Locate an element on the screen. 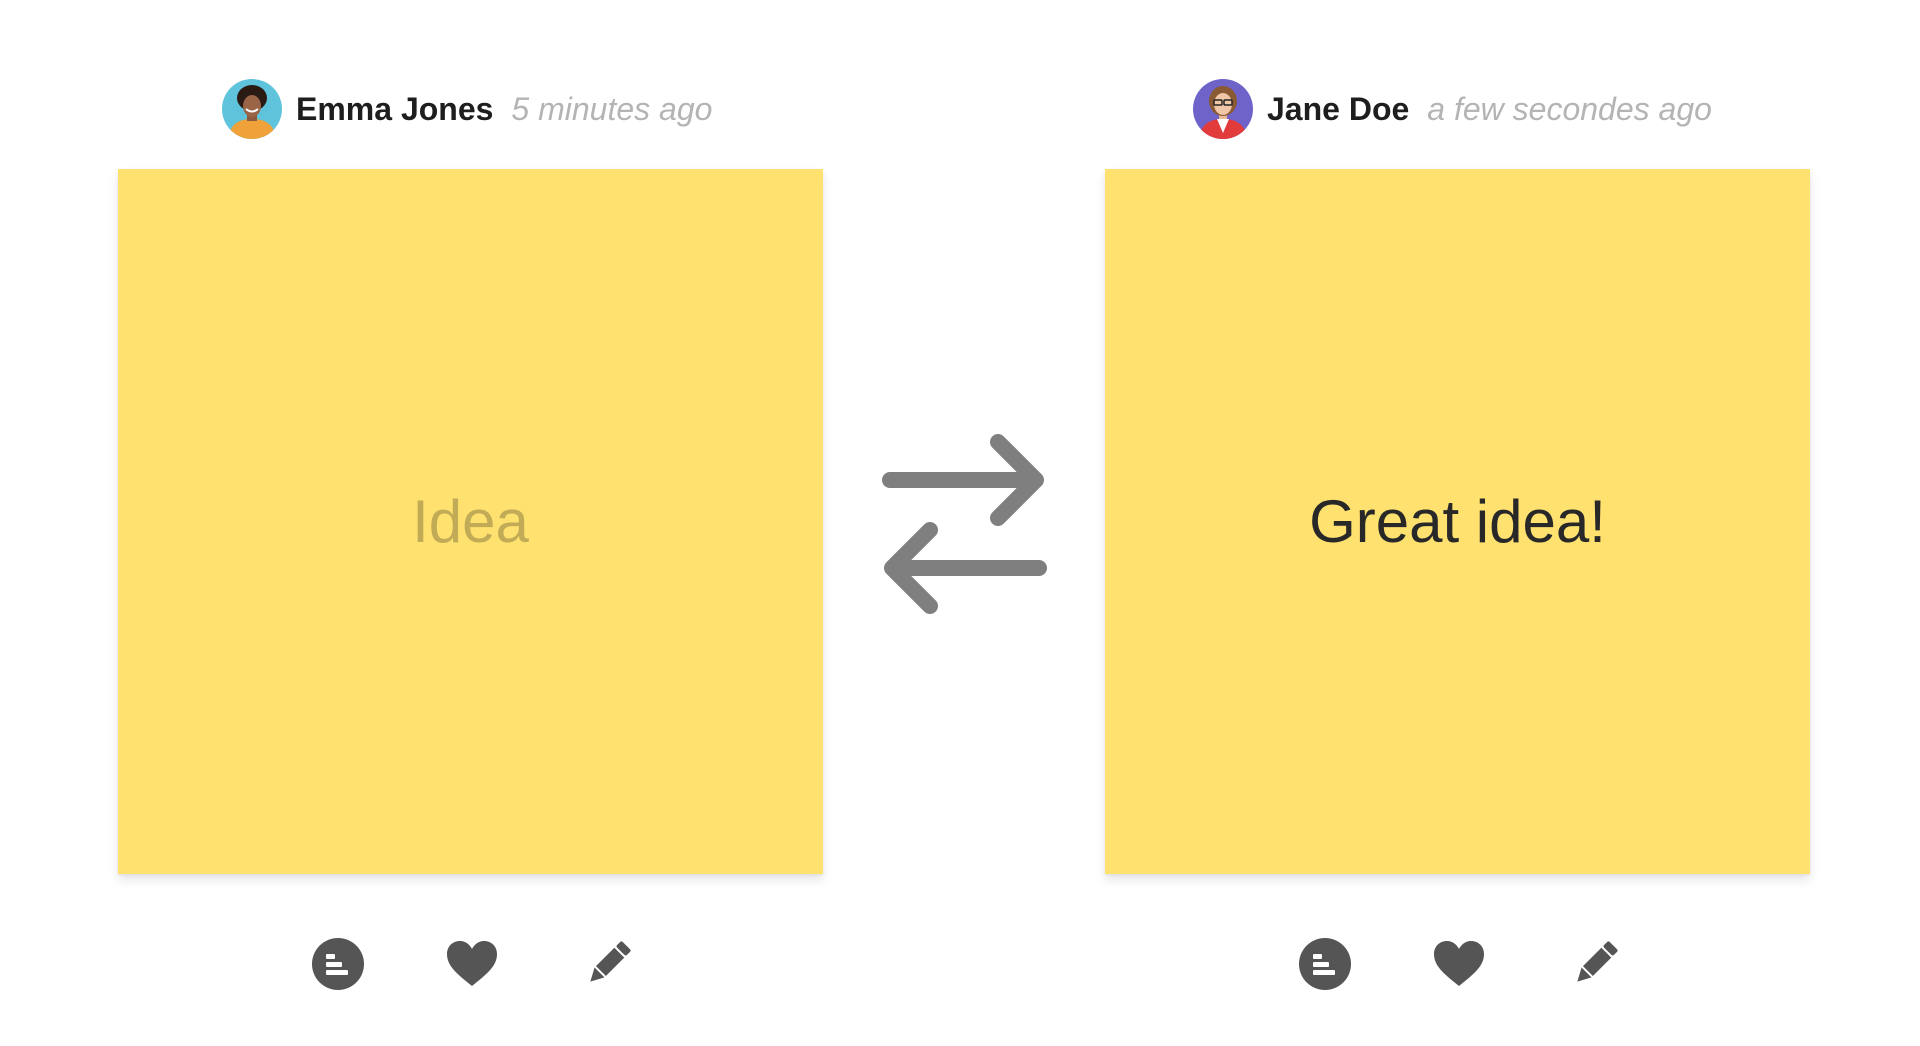  left-note-actions is located at coordinates (510, 964).